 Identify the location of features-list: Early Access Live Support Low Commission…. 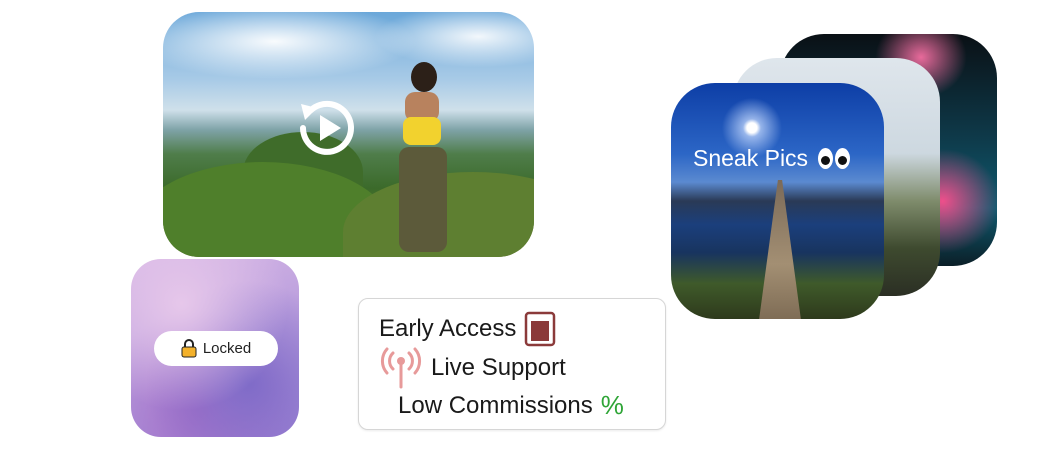
(512, 364).